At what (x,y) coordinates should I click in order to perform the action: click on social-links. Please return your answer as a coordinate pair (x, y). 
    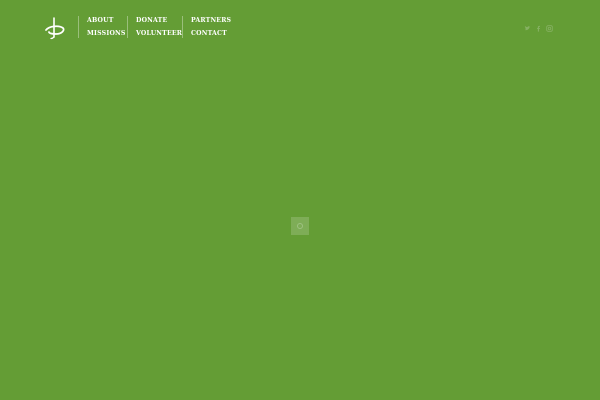
    Looking at the image, I should click on (536, 28).